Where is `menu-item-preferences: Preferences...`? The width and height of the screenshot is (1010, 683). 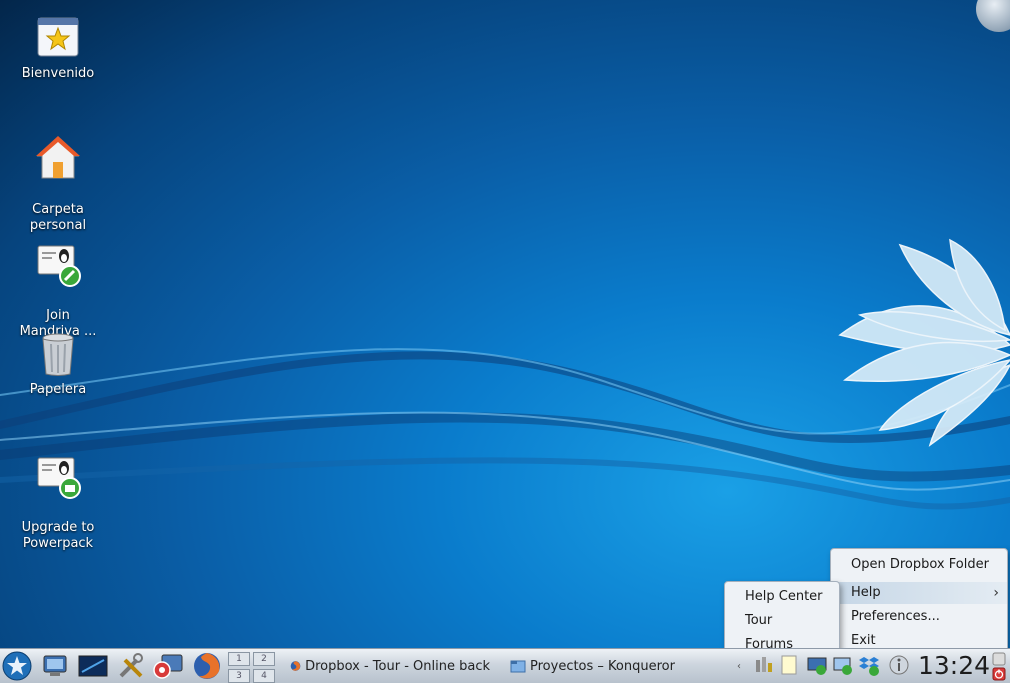 menu-item-preferences: Preferences... is located at coordinates (919, 617).